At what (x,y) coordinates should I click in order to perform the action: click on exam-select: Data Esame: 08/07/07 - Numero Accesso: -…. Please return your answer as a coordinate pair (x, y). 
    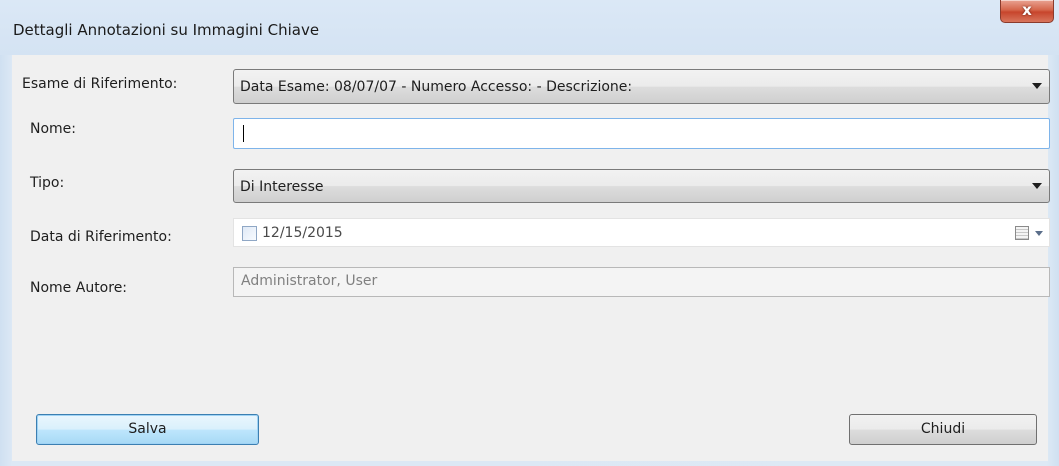
    Looking at the image, I should click on (641, 86).